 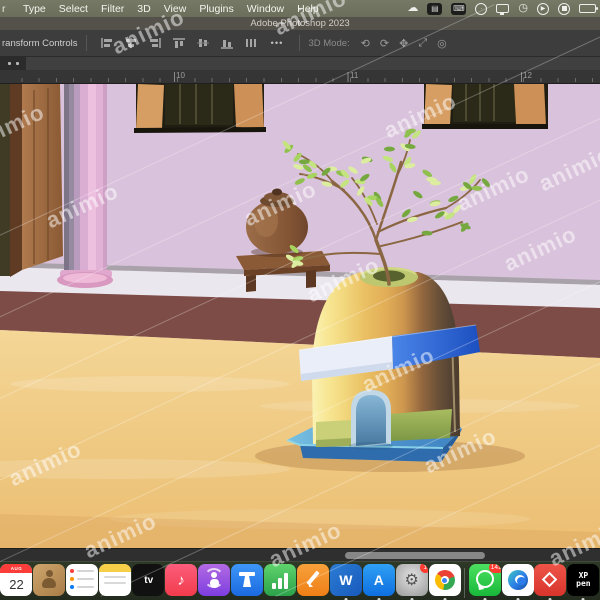 I want to click on dock-podcasts, so click(x=214, y=582).